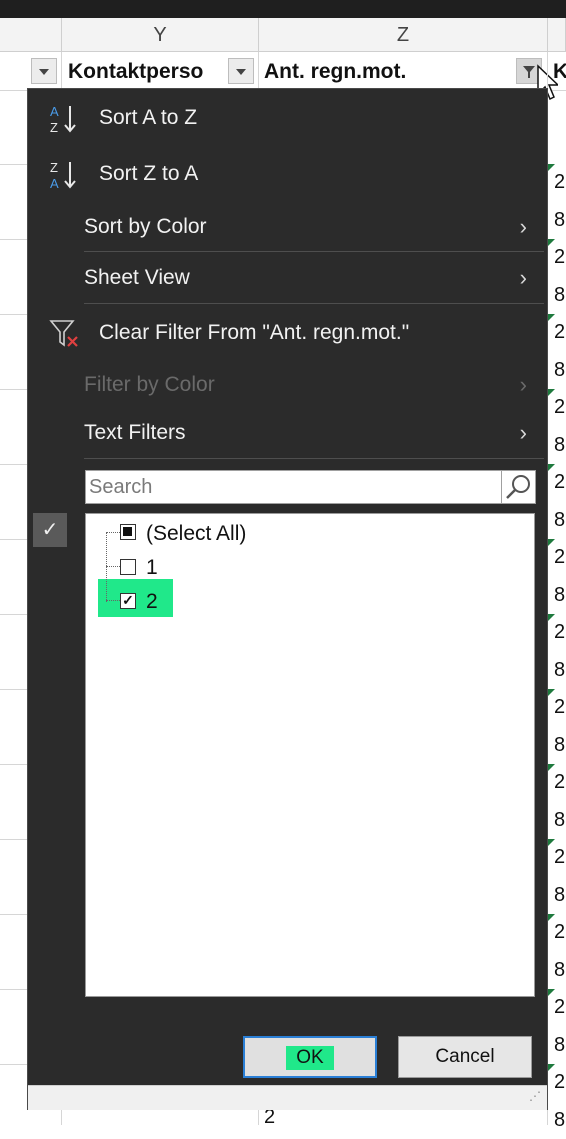 The image size is (566, 1139). Describe the element at coordinates (50, 530) in the screenshot. I see `checkmark-icon: ✓` at that location.